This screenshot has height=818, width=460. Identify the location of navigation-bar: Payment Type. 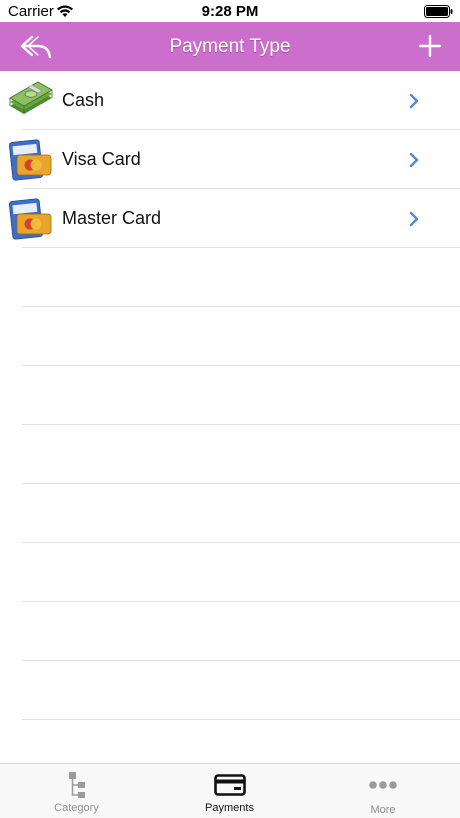
(230, 46).